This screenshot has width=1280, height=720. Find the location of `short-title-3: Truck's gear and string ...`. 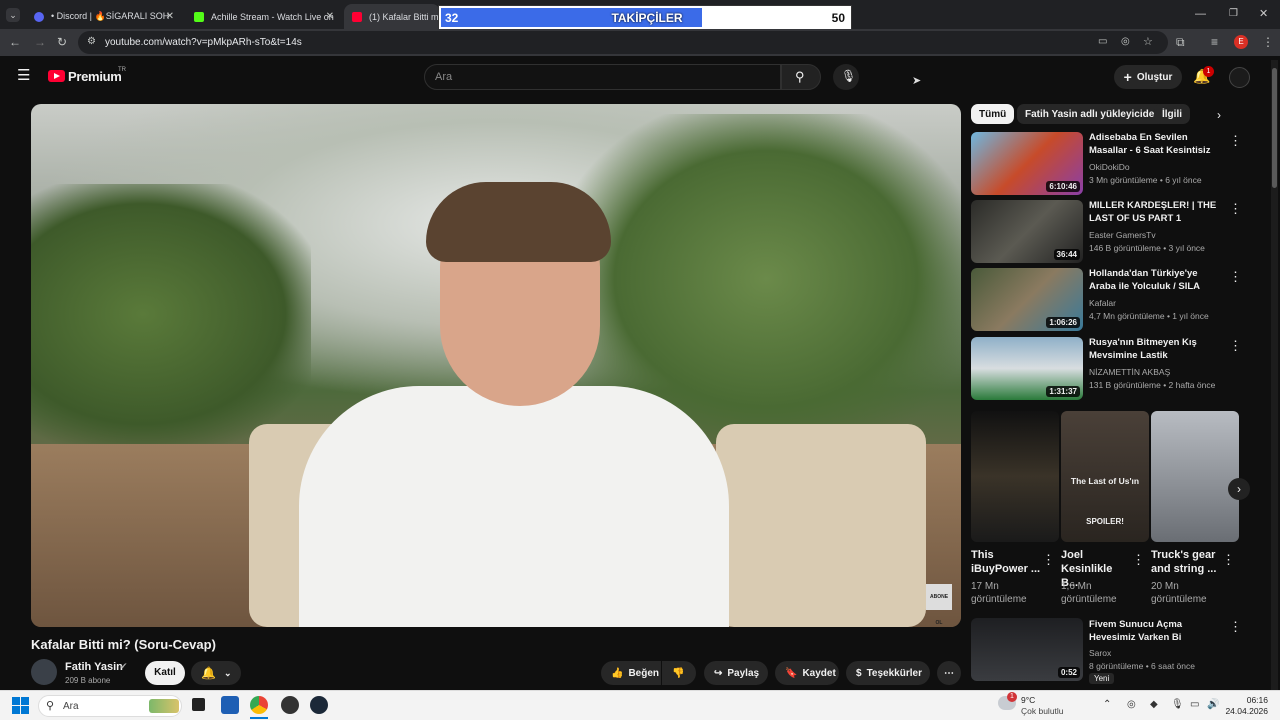

short-title-3: Truck's gear and string ... is located at coordinates (1186, 562).